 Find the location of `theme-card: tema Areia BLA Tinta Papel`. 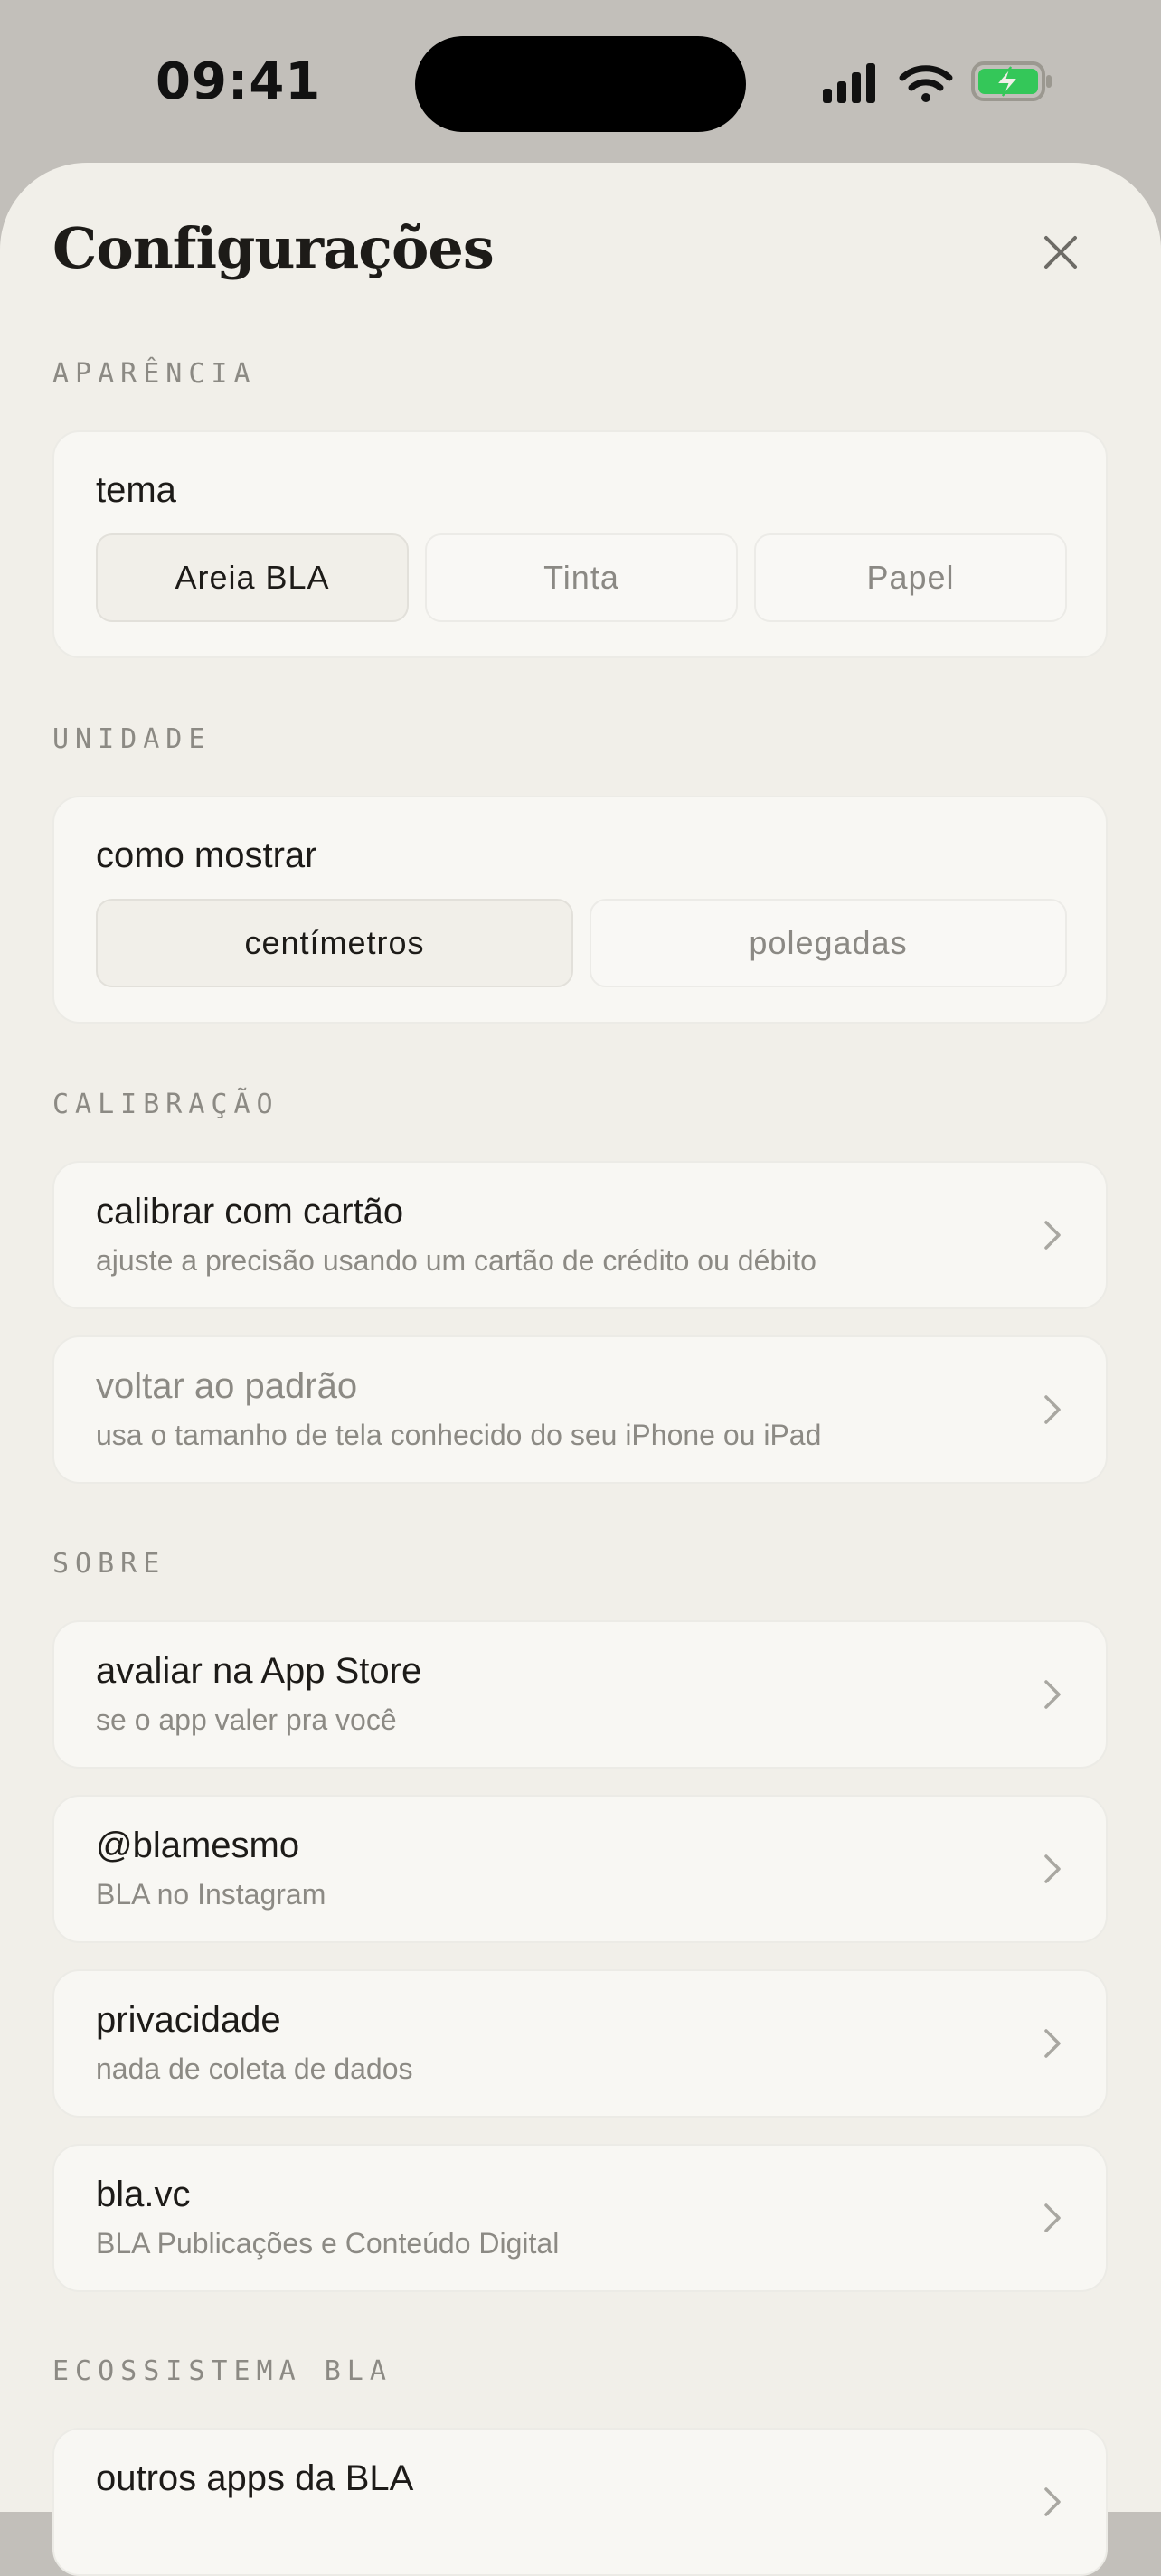

theme-card: tema Areia BLA Tinta Papel is located at coordinates (580, 544).